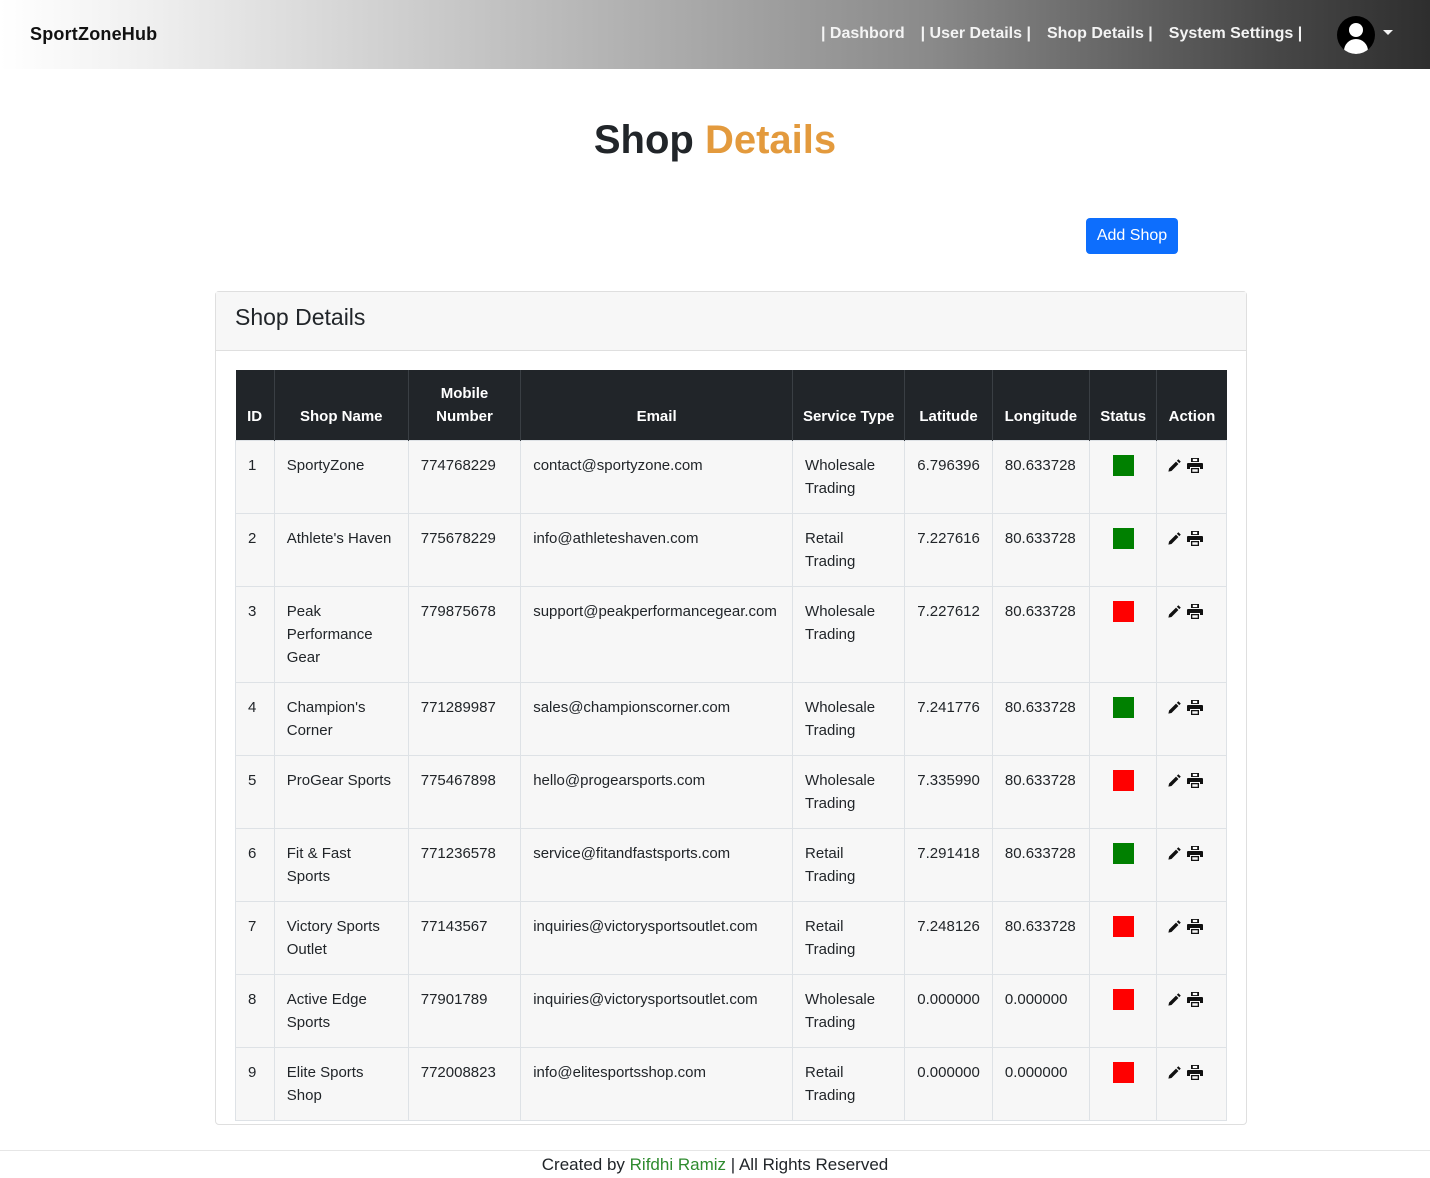 The width and height of the screenshot is (1430, 1178). Describe the element at coordinates (464, 405) in the screenshot. I see `col-header-mobile: Mobile Number` at that location.